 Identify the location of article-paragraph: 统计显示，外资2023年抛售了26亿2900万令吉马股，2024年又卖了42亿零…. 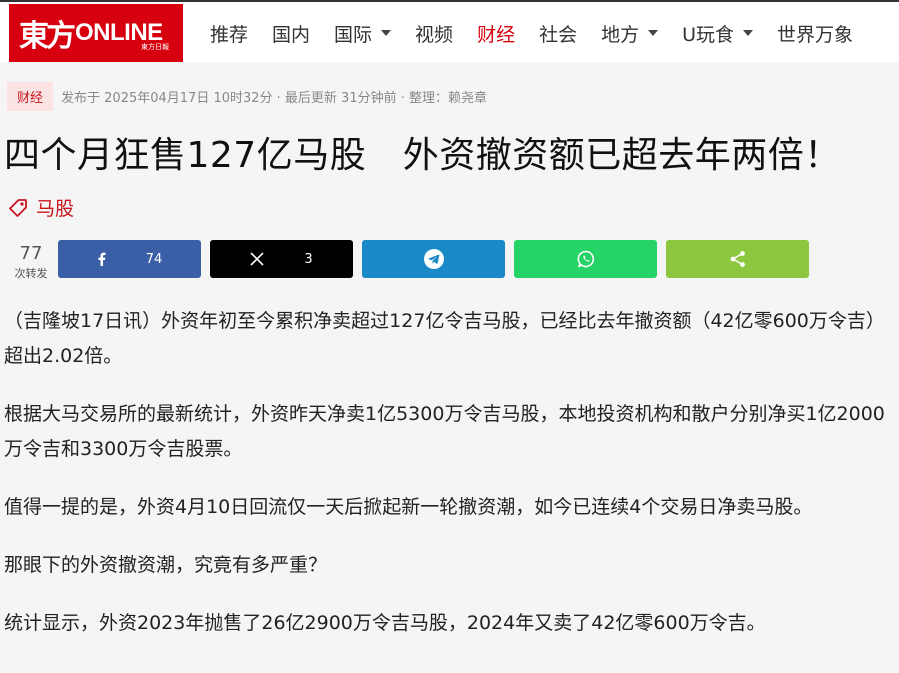
(385, 623).